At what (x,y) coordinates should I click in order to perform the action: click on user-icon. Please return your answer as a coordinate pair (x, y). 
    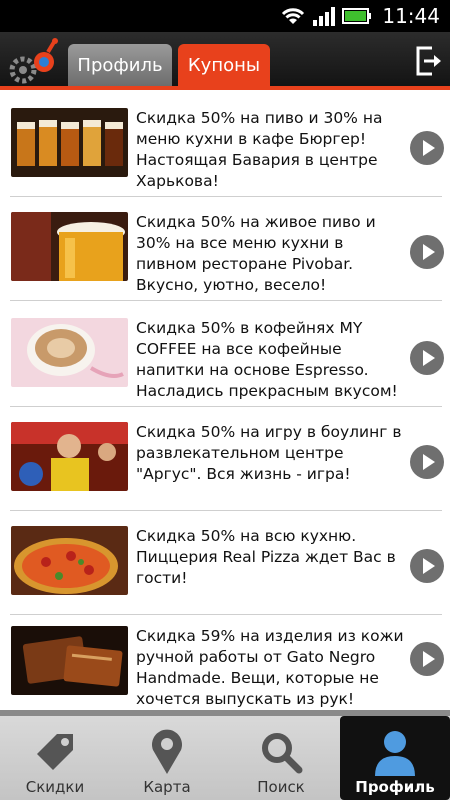
    Looking at the image, I should click on (395, 753).